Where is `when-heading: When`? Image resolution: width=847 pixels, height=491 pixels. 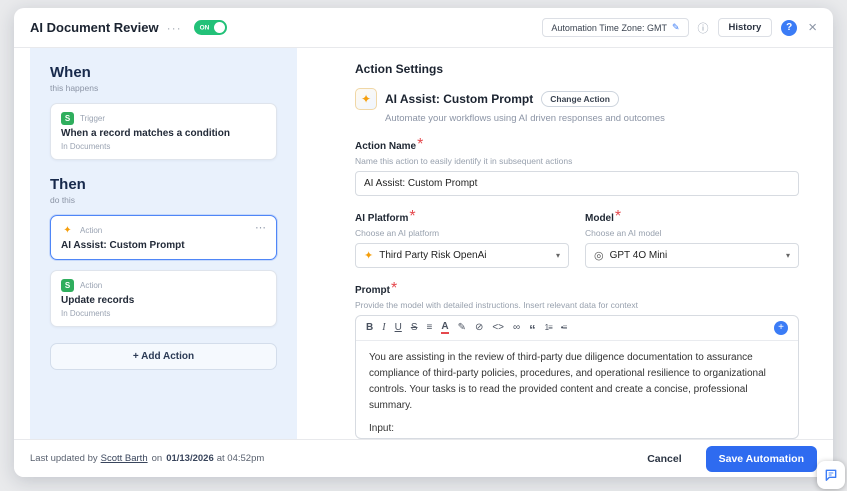 when-heading: When is located at coordinates (70, 72).